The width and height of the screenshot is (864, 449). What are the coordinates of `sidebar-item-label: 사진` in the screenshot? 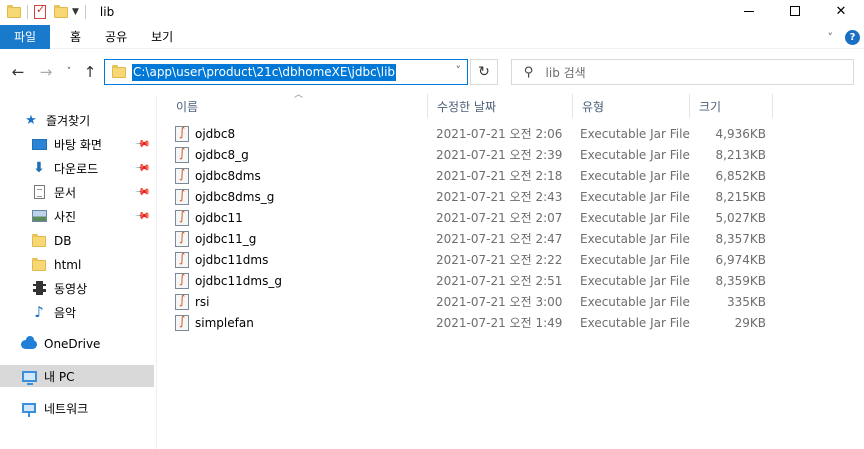 It's located at (65, 216).